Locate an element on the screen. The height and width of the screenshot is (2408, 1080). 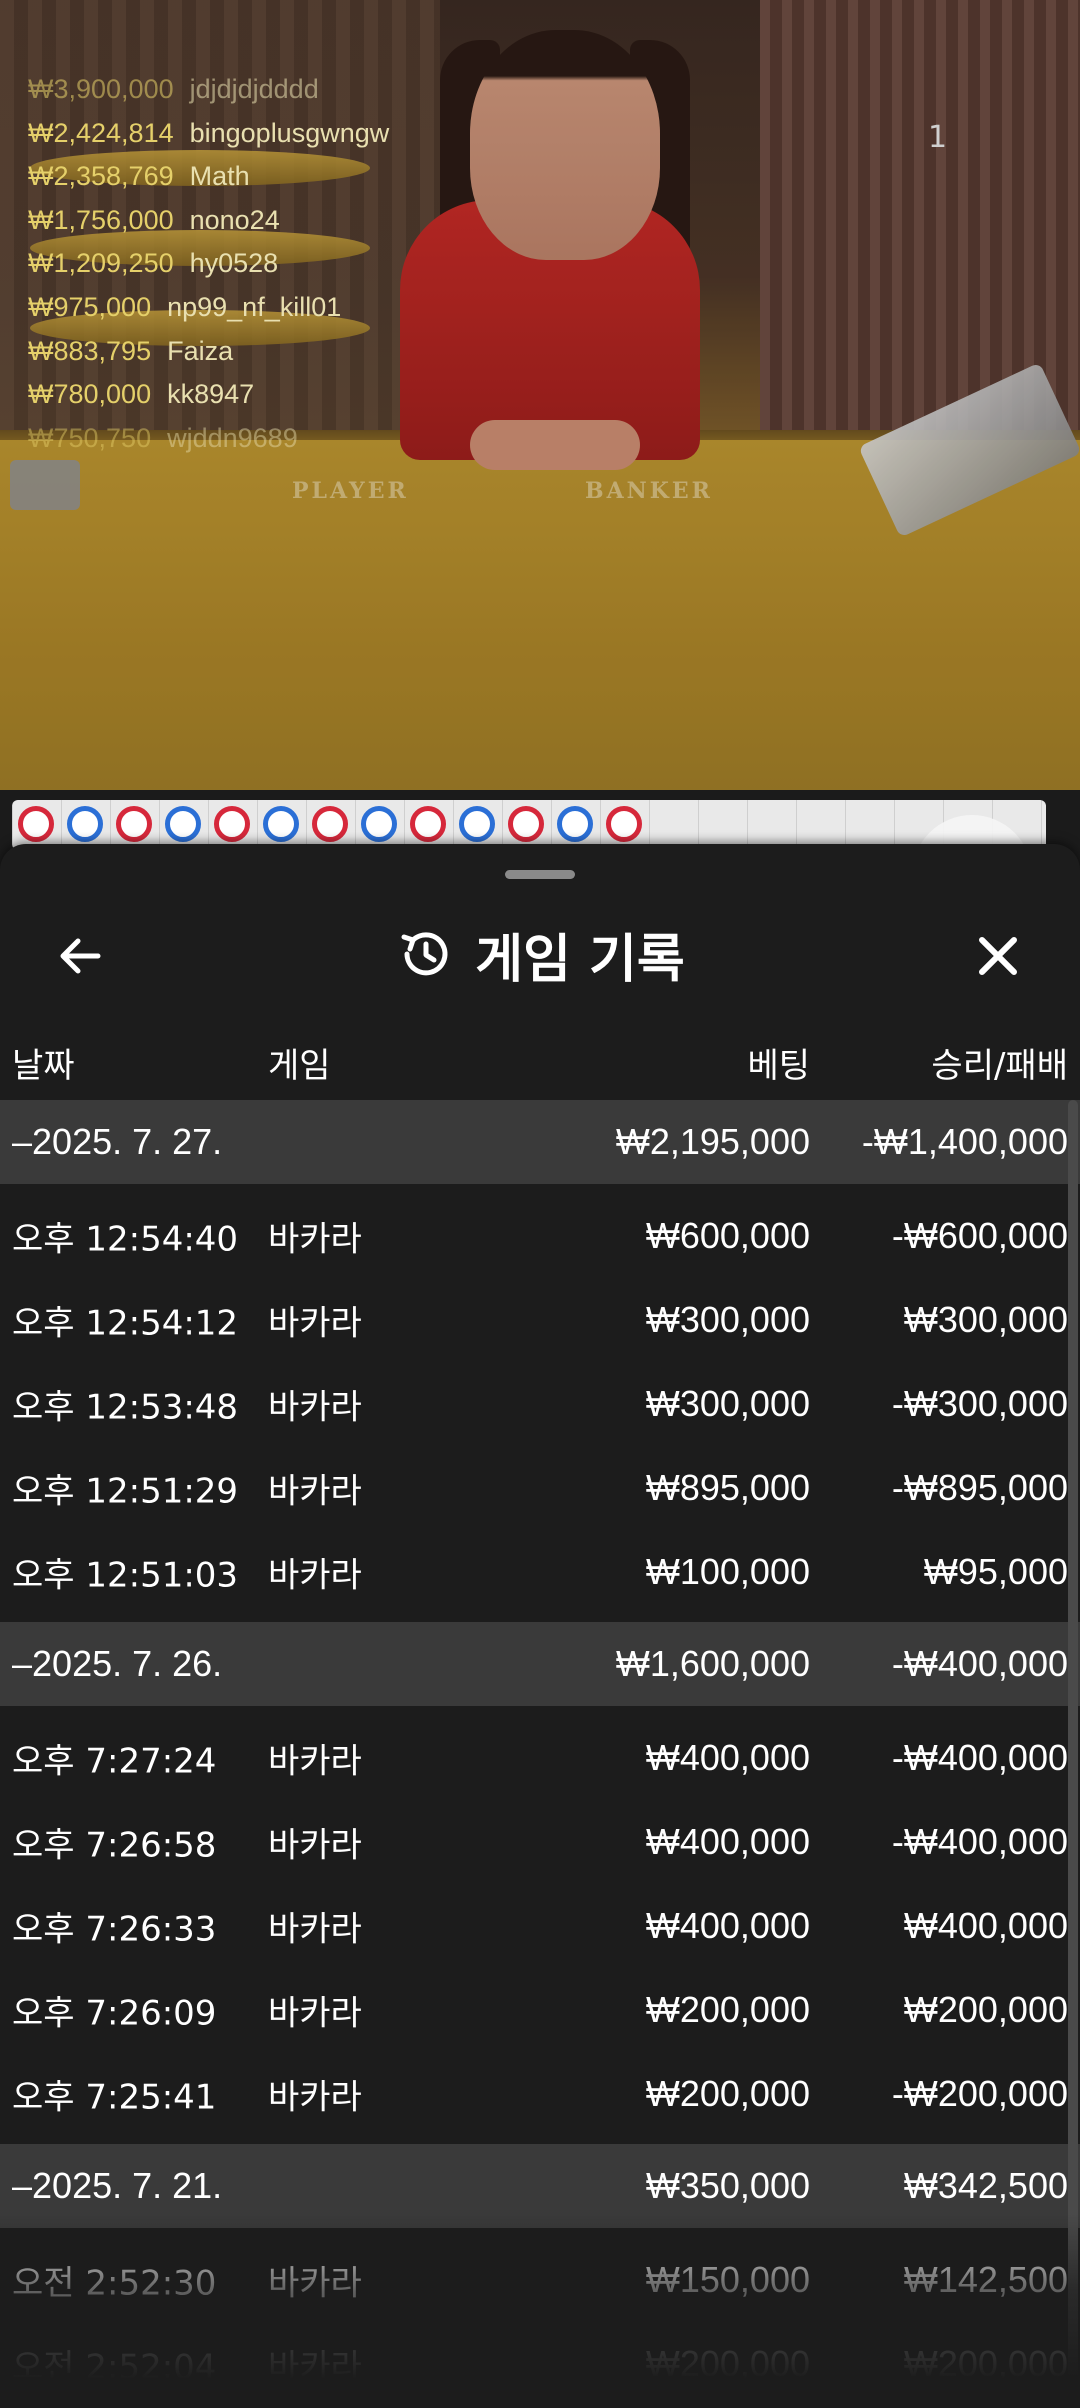
column-game: 게임 is located at coordinates (299, 1066).